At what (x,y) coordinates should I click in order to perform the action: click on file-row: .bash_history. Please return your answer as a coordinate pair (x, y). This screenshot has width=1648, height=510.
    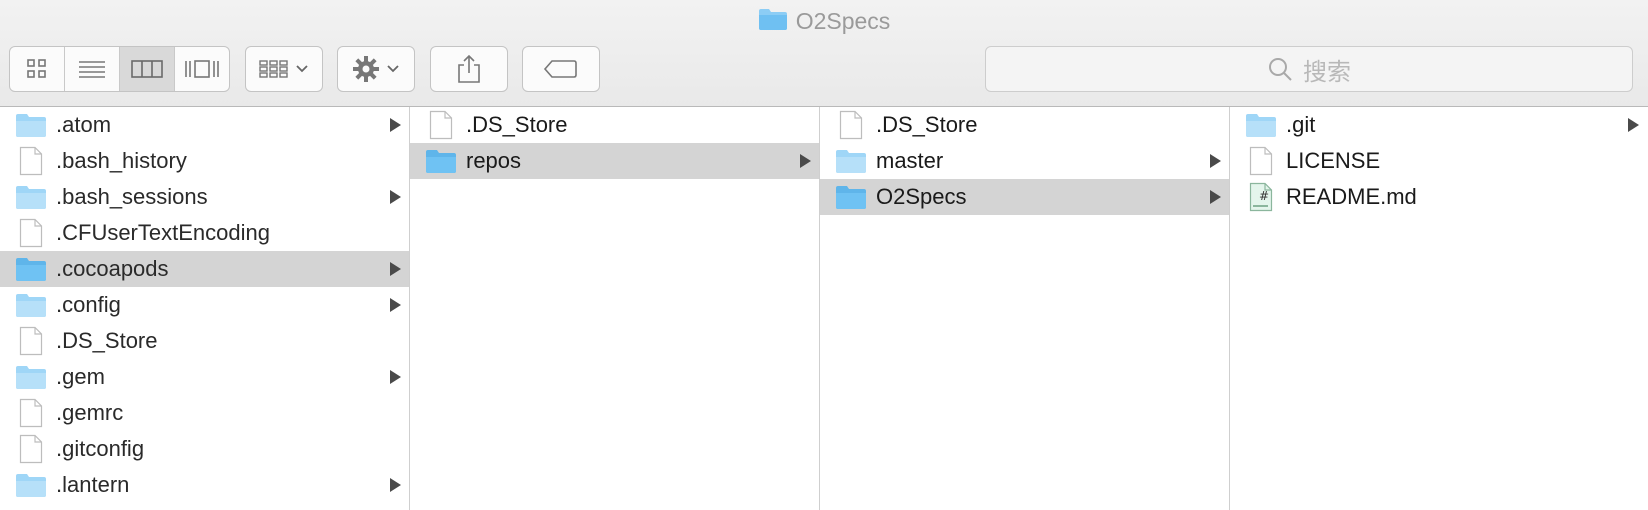
    Looking at the image, I should click on (204, 161).